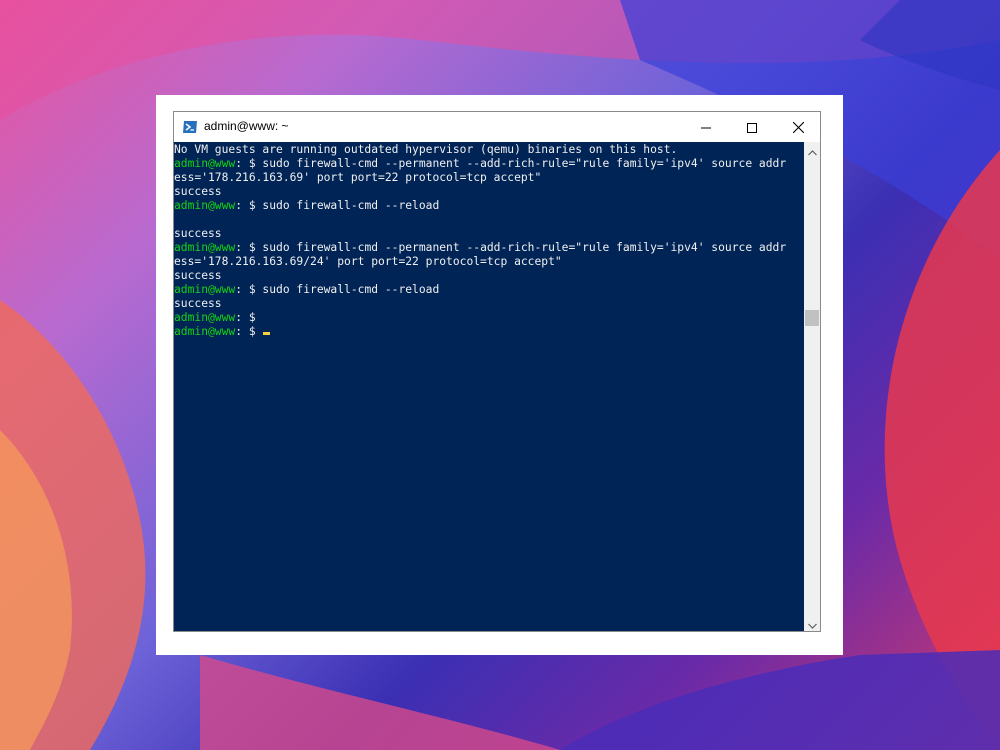 This screenshot has height=750, width=1000. Describe the element at coordinates (190, 127) in the screenshot. I see `powershell-icon` at that location.